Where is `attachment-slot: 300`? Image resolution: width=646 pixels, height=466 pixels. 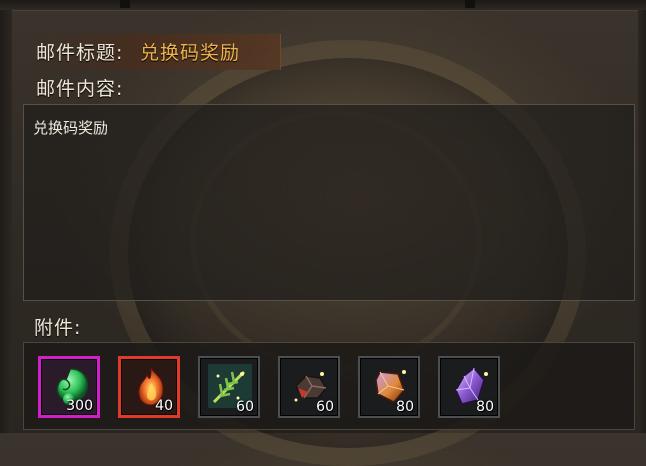
attachment-slot: 300 is located at coordinates (69, 387).